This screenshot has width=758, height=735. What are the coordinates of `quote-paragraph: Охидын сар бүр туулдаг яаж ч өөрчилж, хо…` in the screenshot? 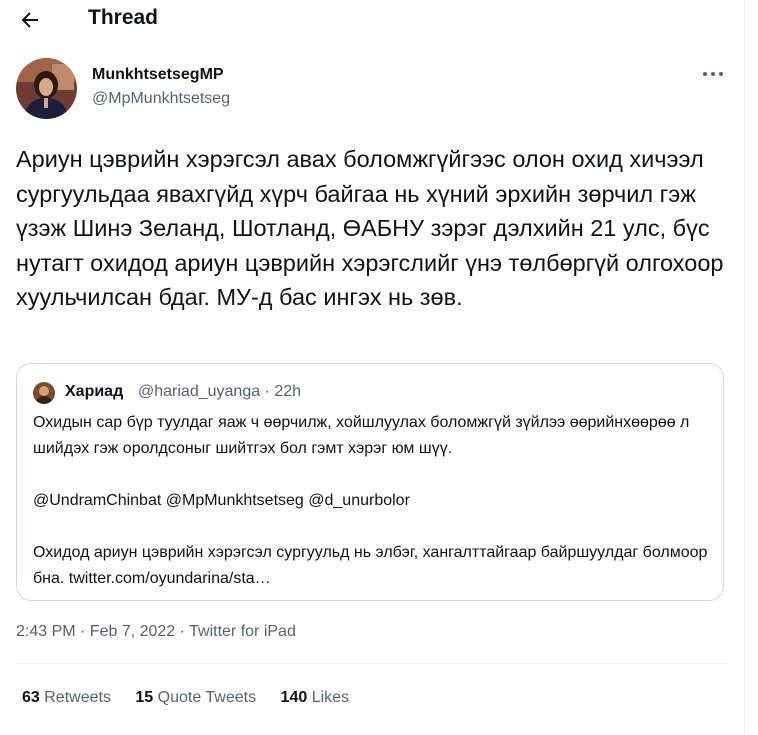 It's located at (361, 435).